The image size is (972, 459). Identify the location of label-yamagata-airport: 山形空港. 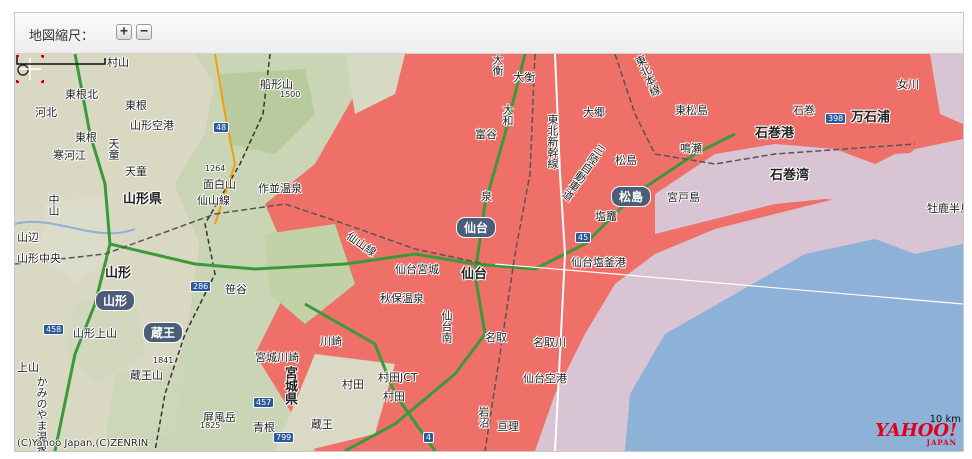
(152, 125).